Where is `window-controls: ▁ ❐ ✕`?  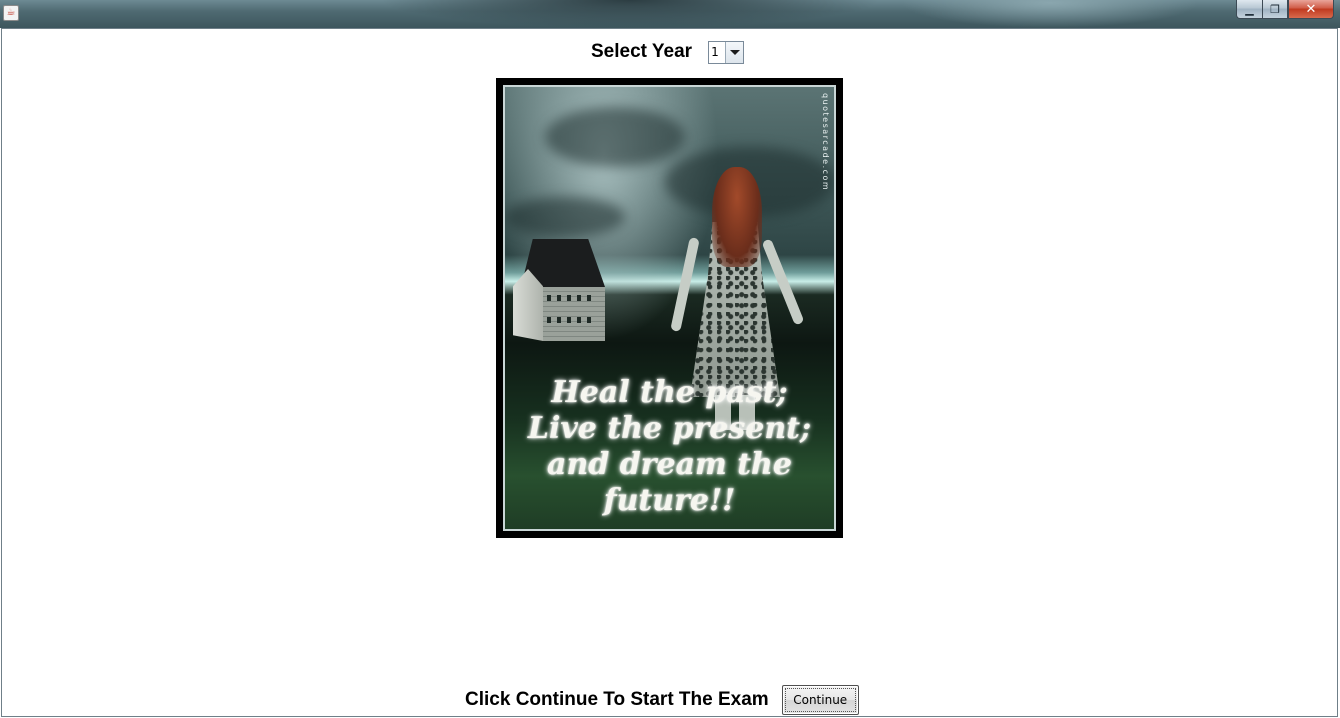 window-controls: ▁ ❐ ✕ is located at coordinates (1285, 9).